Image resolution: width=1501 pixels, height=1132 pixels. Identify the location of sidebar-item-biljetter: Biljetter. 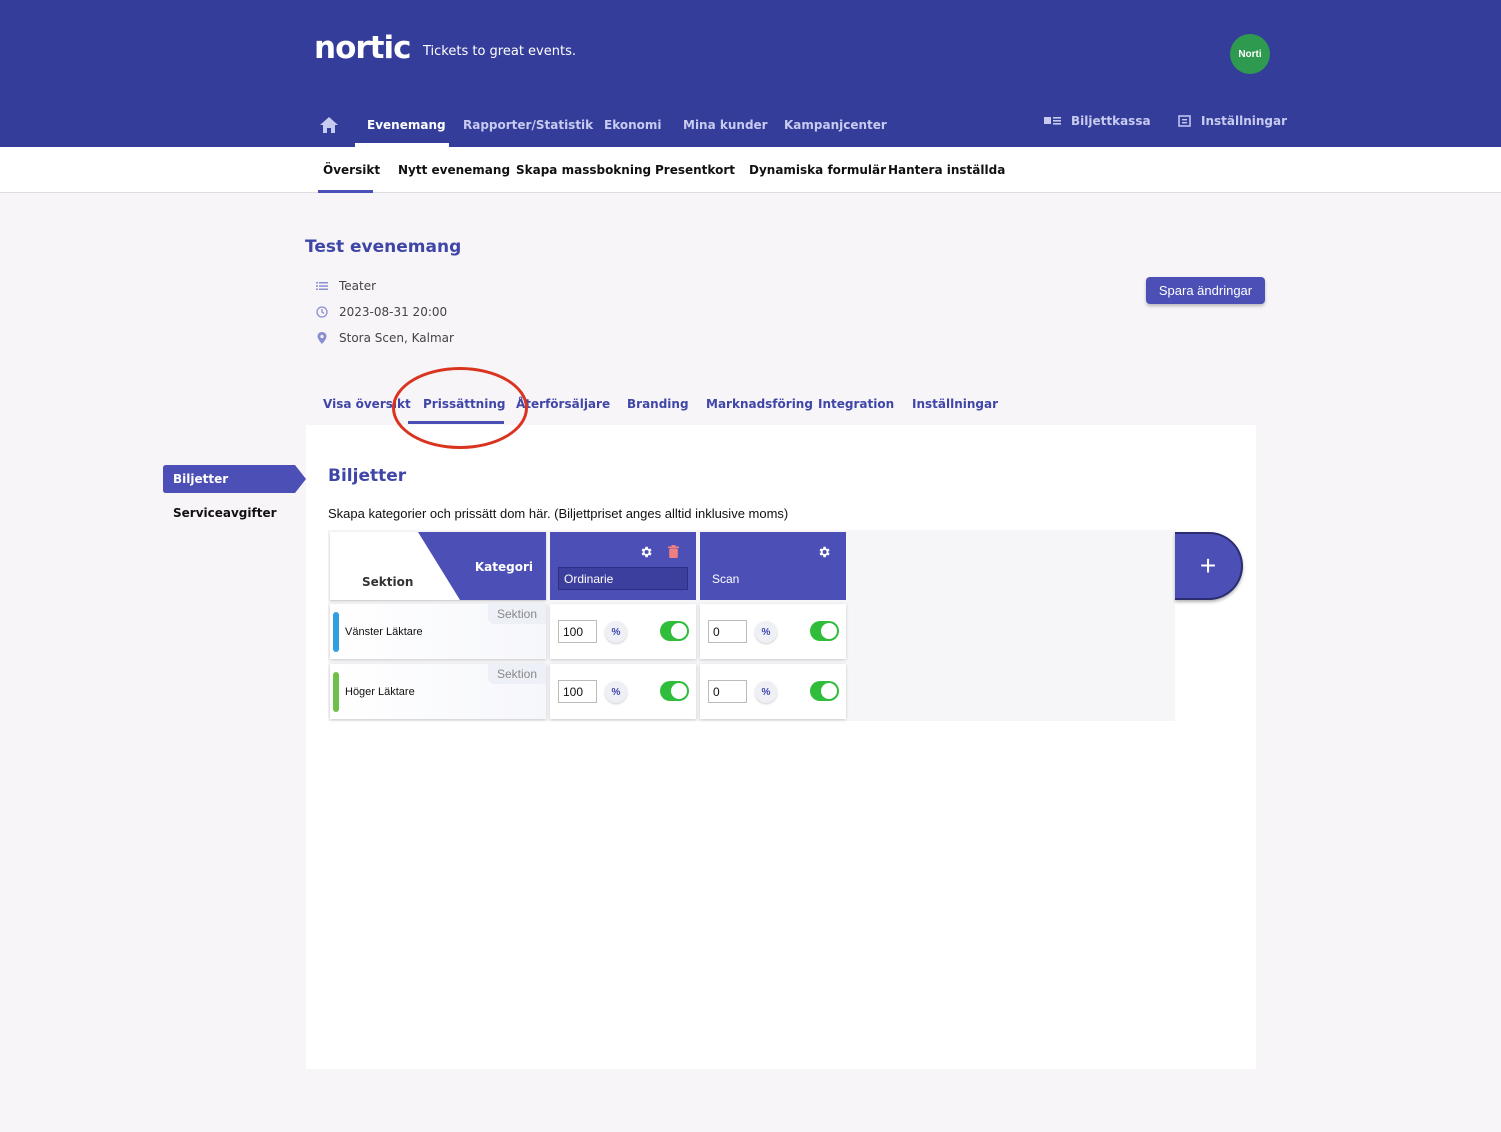
(200, 479).